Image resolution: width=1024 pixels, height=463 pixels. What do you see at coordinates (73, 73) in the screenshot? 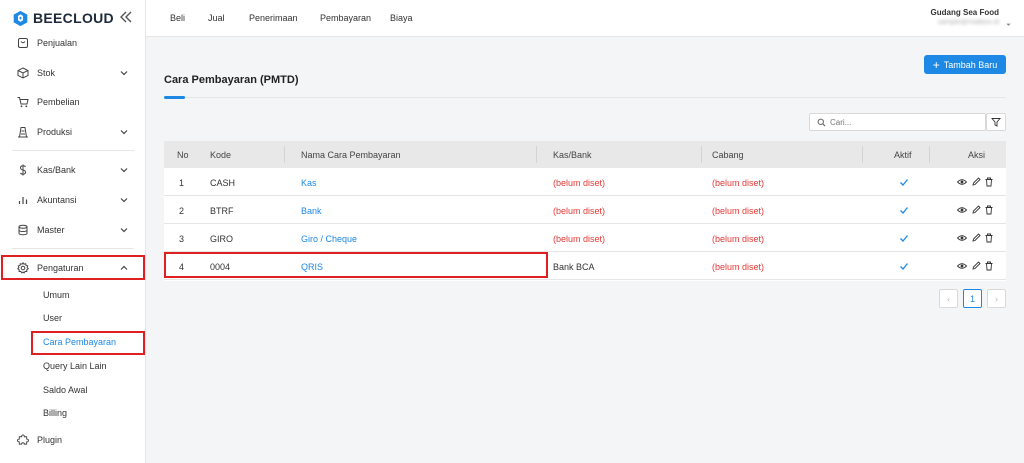
I see `sidebar-item-stok: Stok` at bounding box center [73, 73].